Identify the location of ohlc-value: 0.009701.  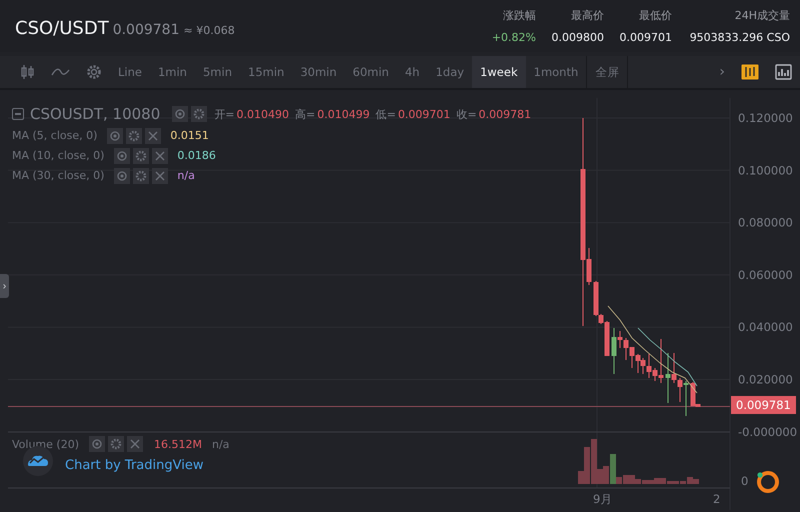
(424, 114).